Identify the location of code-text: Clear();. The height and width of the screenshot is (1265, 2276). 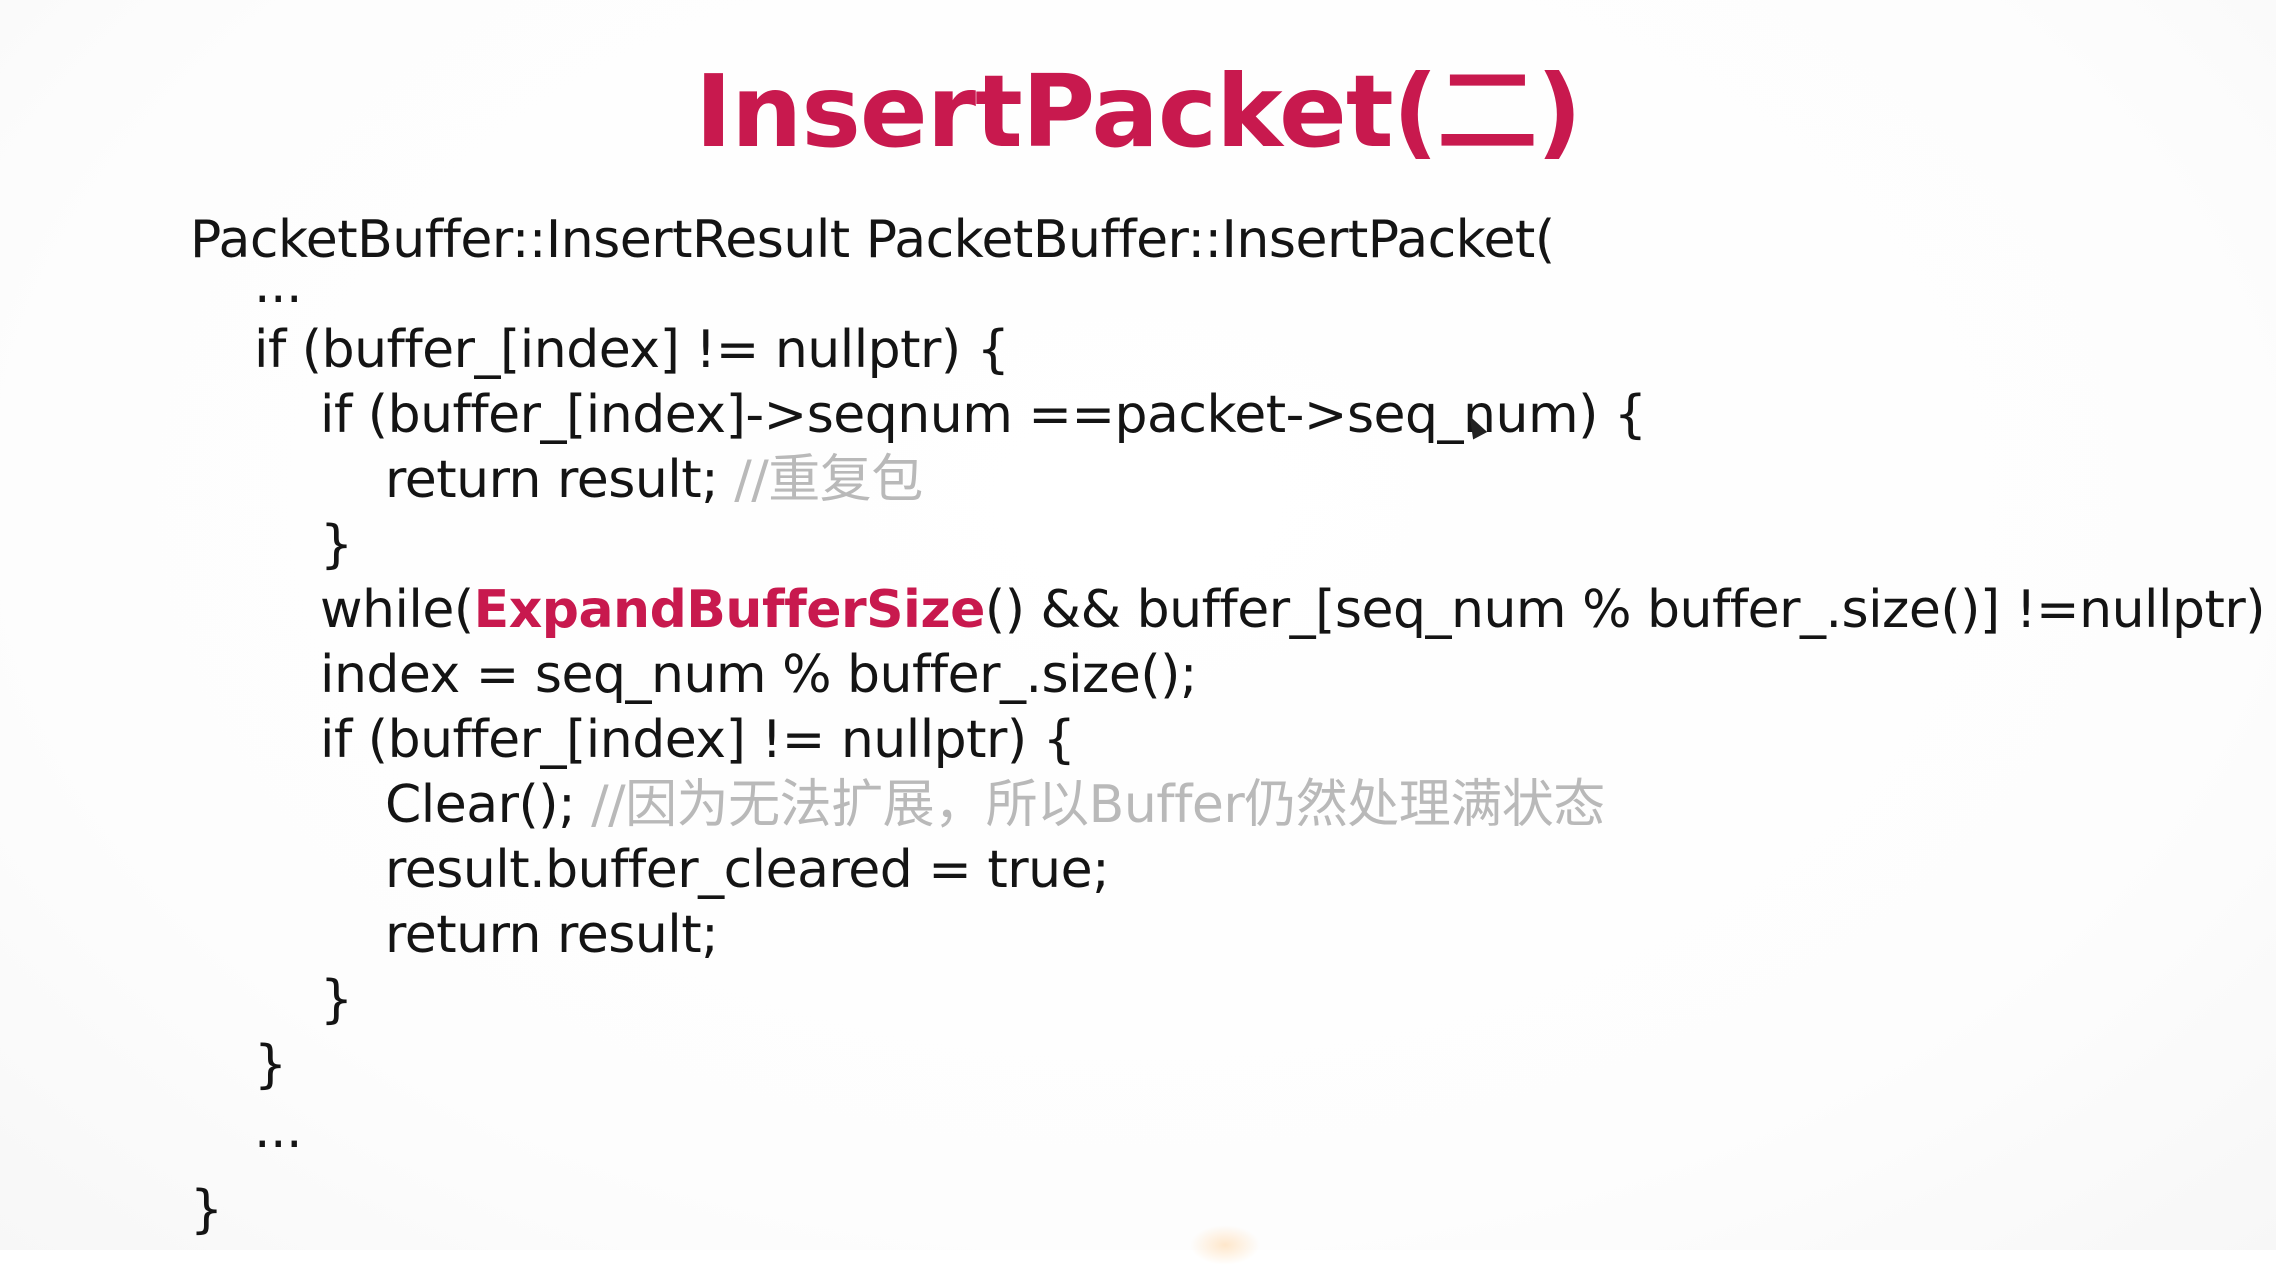
(488, 805).